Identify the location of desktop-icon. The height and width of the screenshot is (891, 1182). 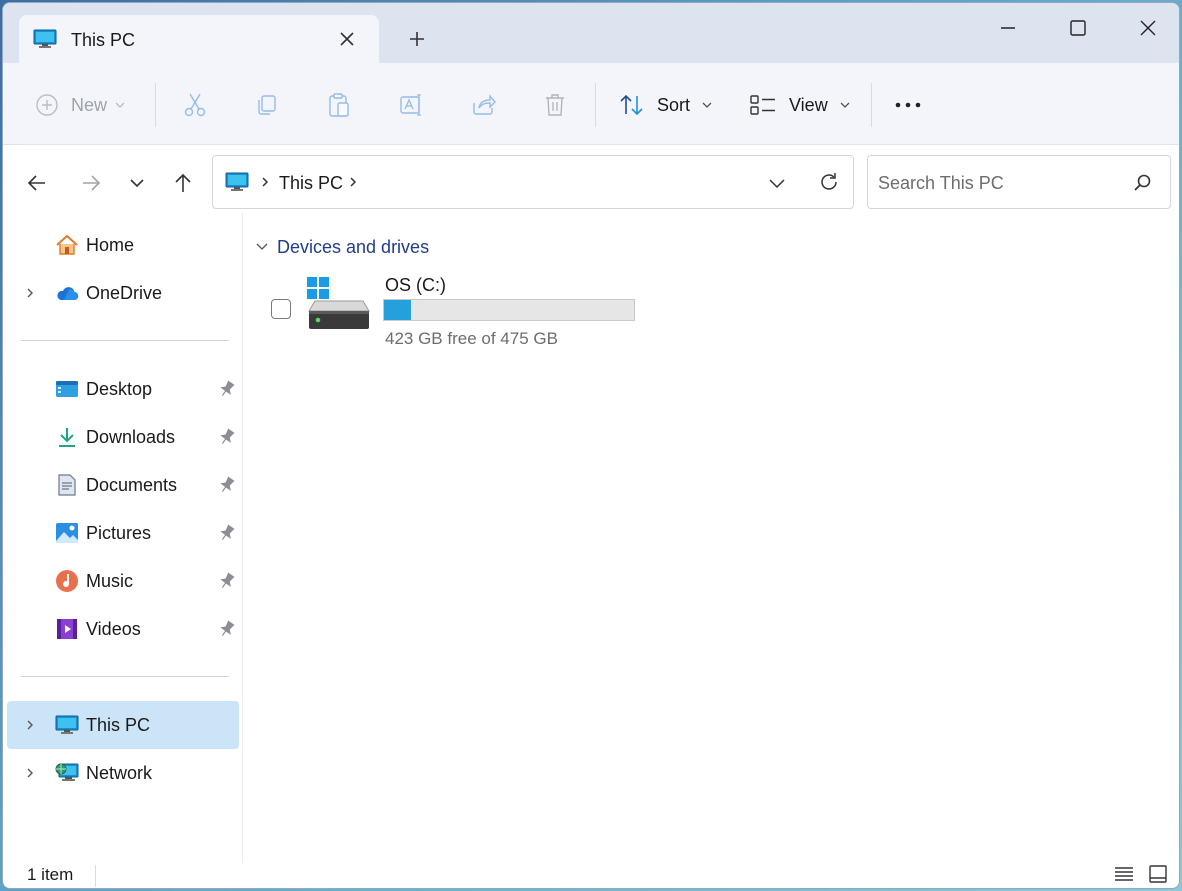
(67, 389).